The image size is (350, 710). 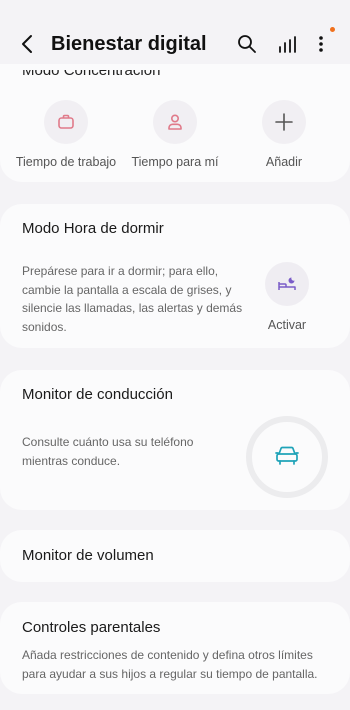 What do you see at coordinates (284, 122) in the screenshot?
I see `plus-icon` at bounding box center [284, 122].